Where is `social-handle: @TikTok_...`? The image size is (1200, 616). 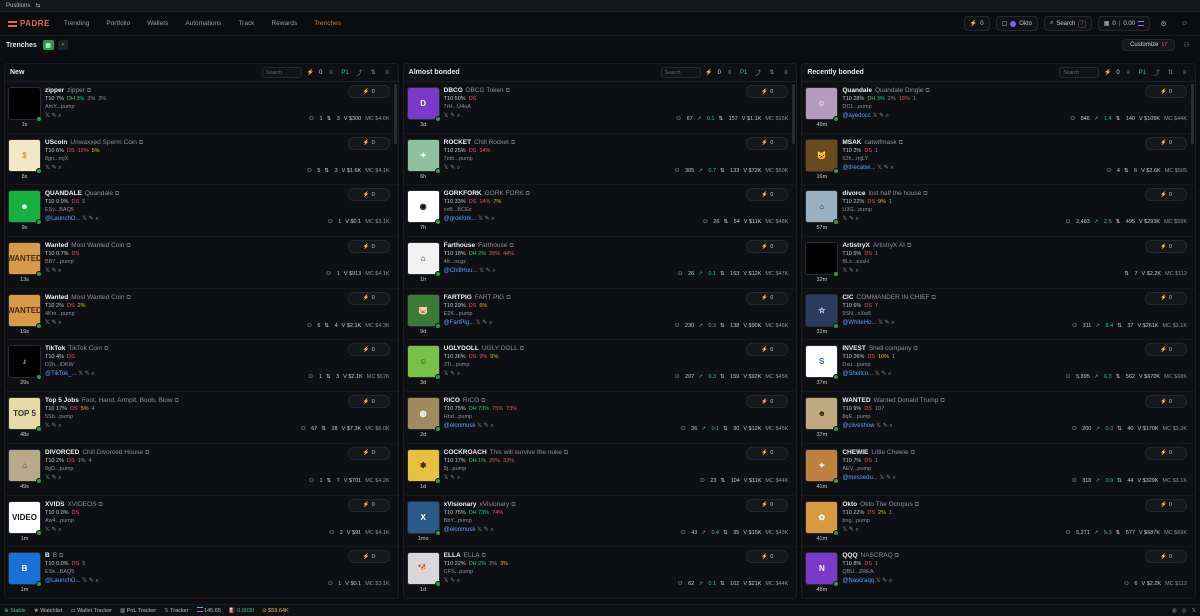 social-handle: @TikTok_... is located at coordinates (61, 374).